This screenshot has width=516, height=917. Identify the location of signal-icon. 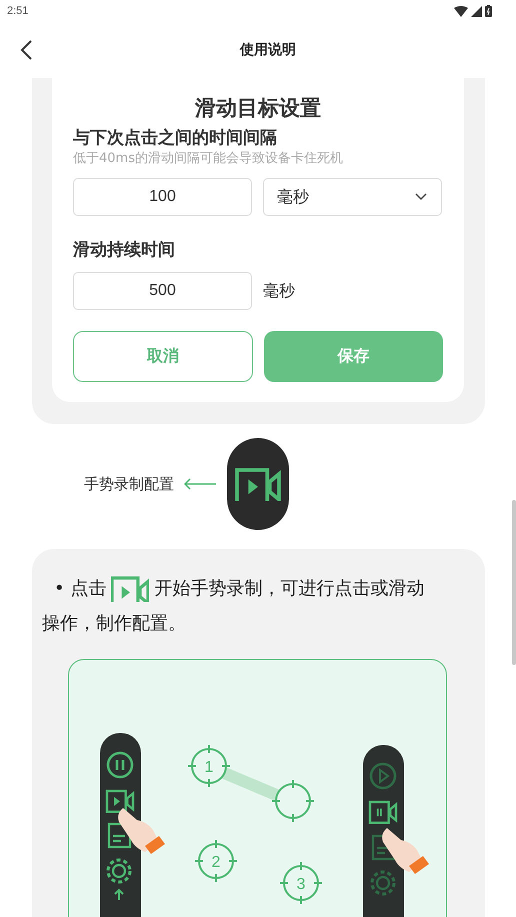
(476, 11).